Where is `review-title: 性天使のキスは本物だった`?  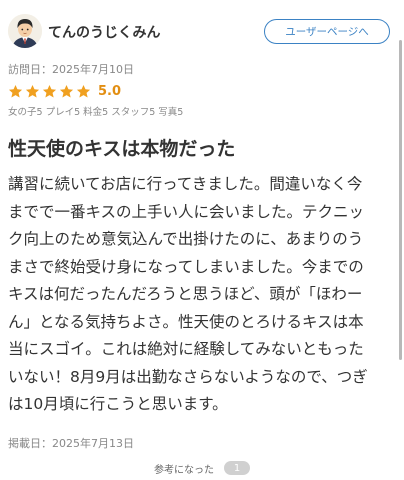
review-title: 性天使のキスは本物だった is located at coordinates (122, 149).